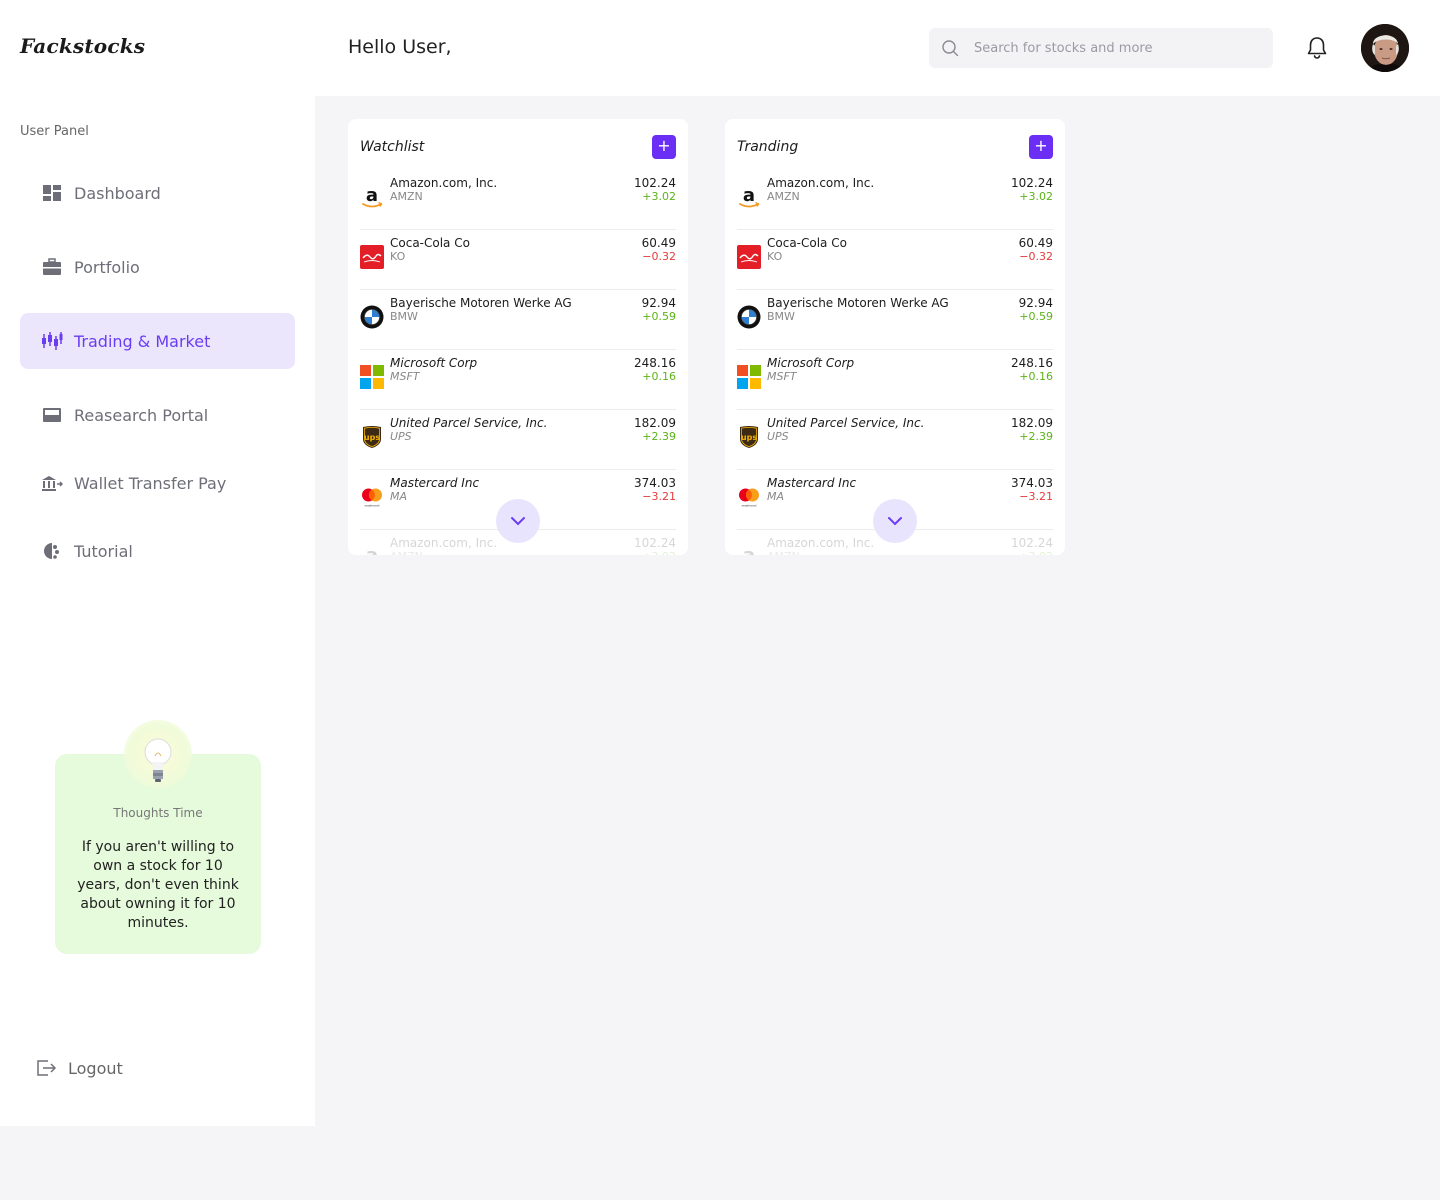  What do you see at coordinates (82, 46) in the screenshot?
I see `brand-logo: Fackstocks` at bounding box center [82, 46].